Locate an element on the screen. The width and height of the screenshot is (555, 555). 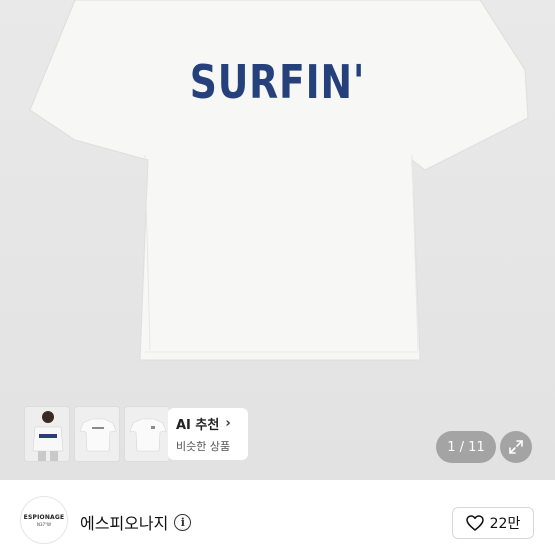
logo-subtext: N37°W is located at coordinates (44, 524).